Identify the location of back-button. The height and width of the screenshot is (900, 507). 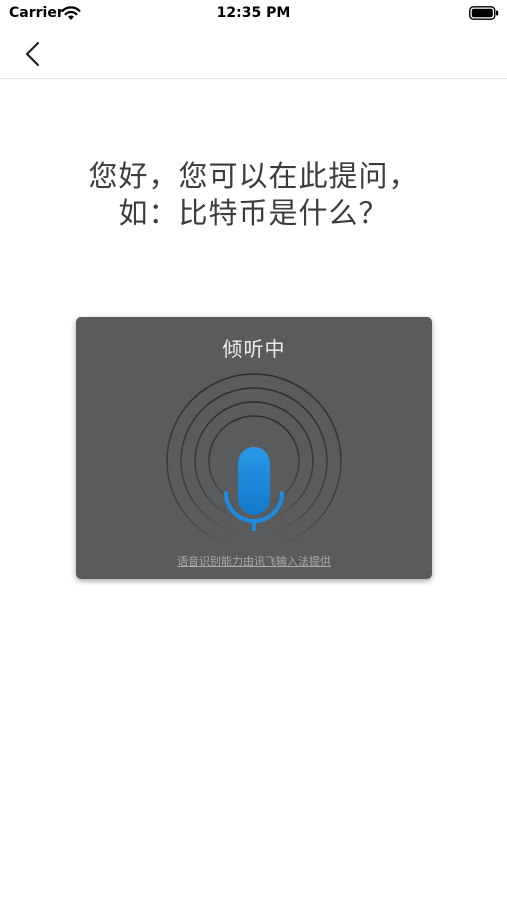
(34, 54).